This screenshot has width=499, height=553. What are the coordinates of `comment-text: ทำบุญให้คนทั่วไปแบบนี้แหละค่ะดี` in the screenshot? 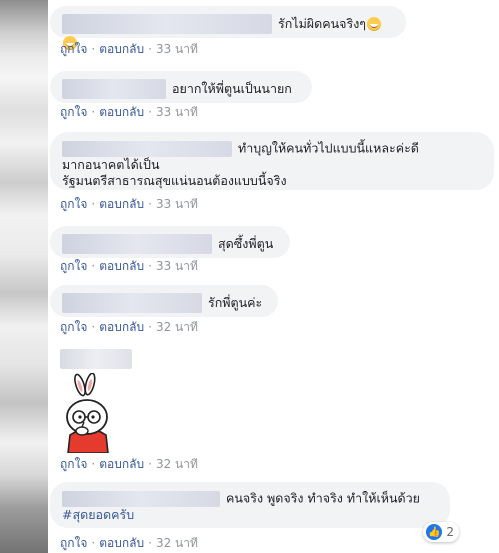 It's located at (328, 148).